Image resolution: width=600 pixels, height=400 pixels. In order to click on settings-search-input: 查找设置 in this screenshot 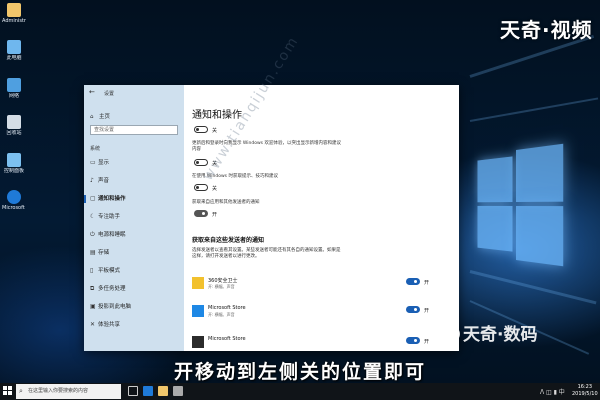, I will do `click(134, 130)`.